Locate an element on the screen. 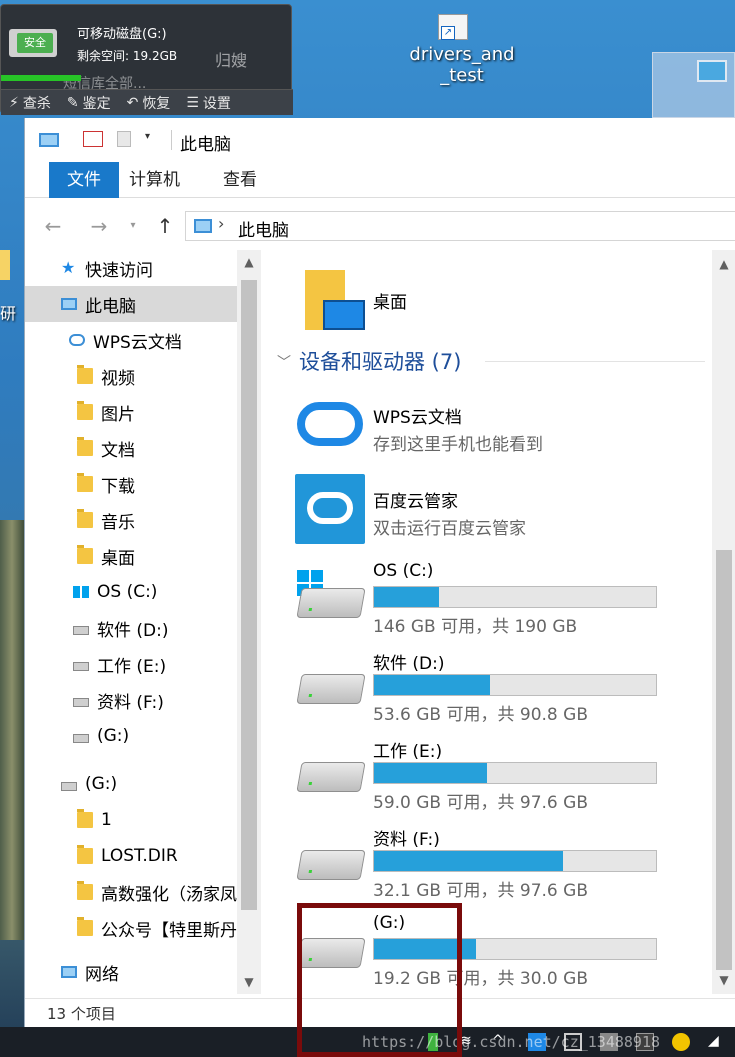 The height and width of the screenshot is (1057, 735). customize-quick-access-icon: ▾ is located at coordinates (155, 139).